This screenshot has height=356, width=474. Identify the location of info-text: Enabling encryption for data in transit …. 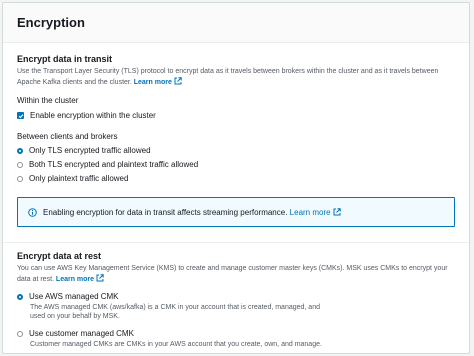
(165, 212).